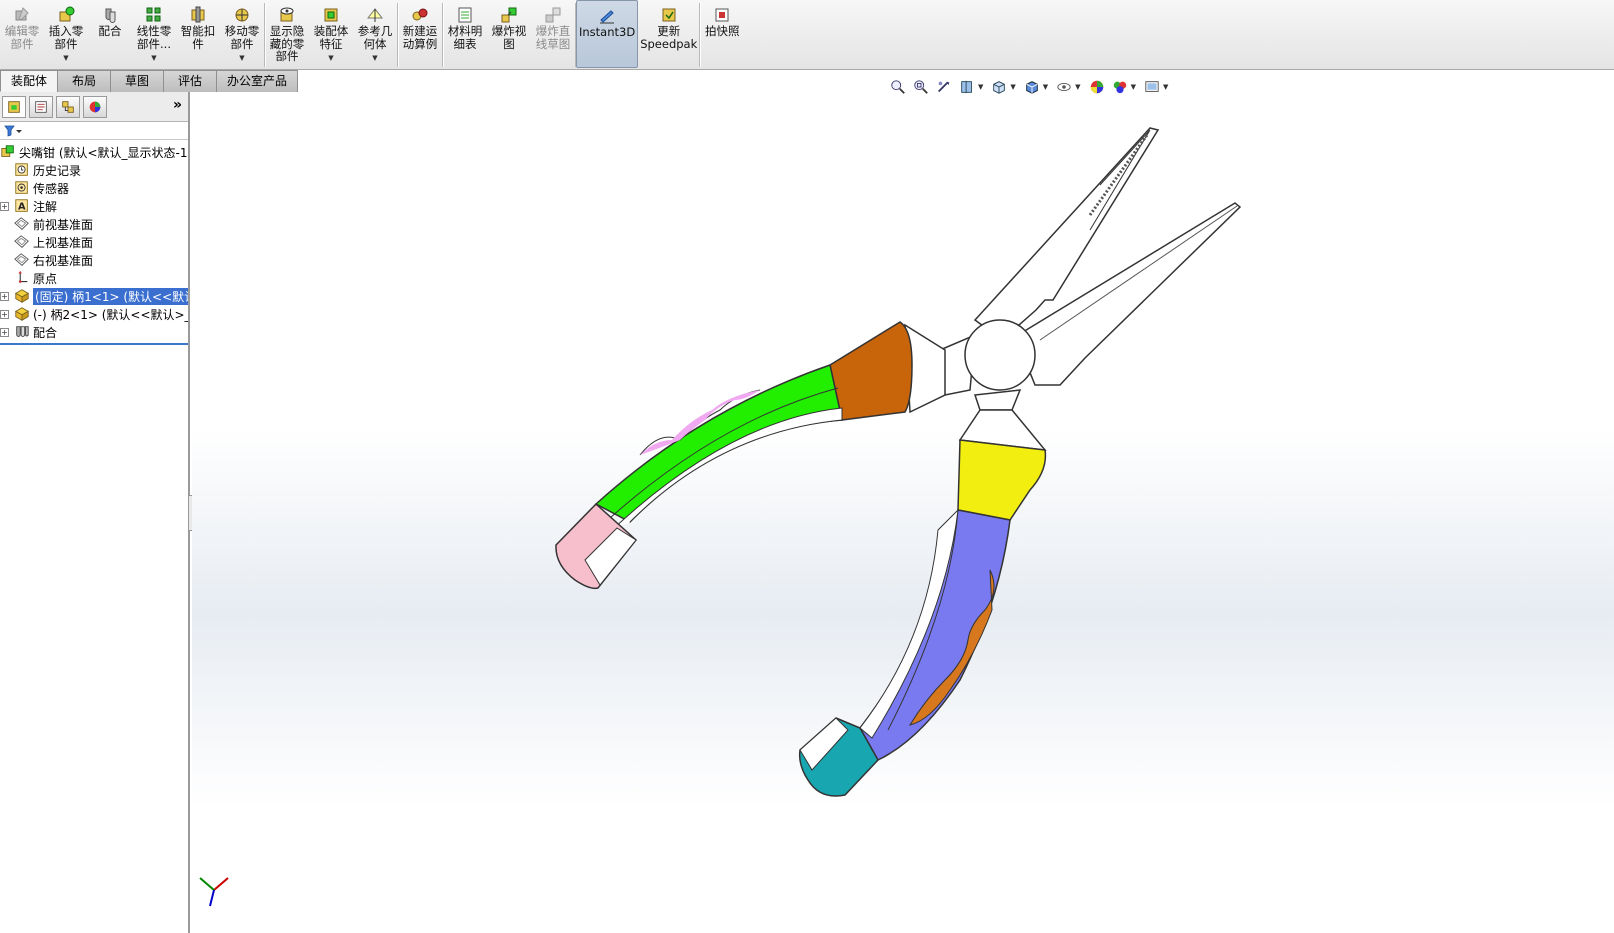 The height and width of the screenshot is (933, 1614). I want to click on tab-1: 布局, so click(84, 81).